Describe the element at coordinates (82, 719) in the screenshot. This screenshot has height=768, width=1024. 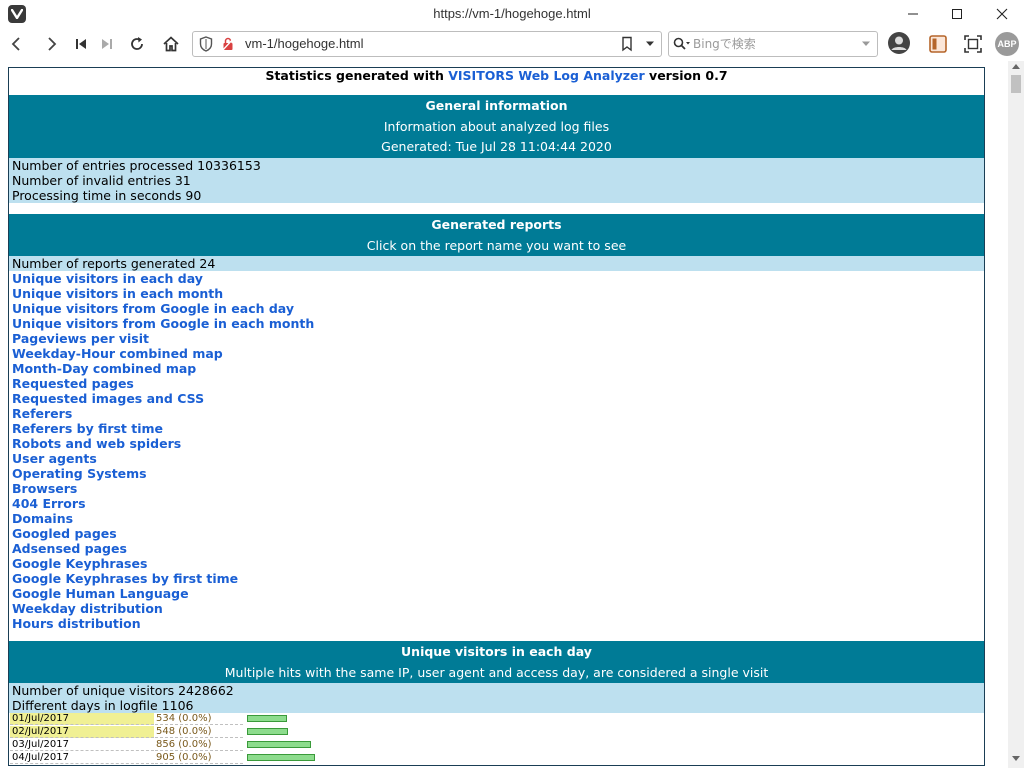
I see `row-date: 01/Jul/2017` at that location.